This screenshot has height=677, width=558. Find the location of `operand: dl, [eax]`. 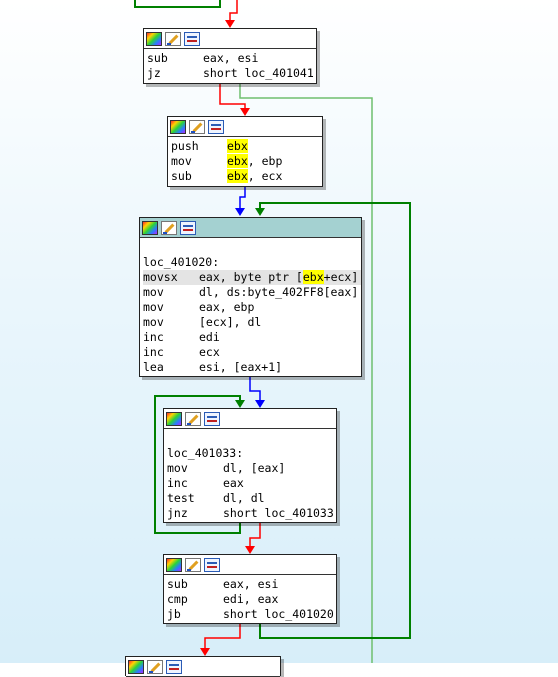

operand: dl, [eax] is located at coordinates (254, 468).